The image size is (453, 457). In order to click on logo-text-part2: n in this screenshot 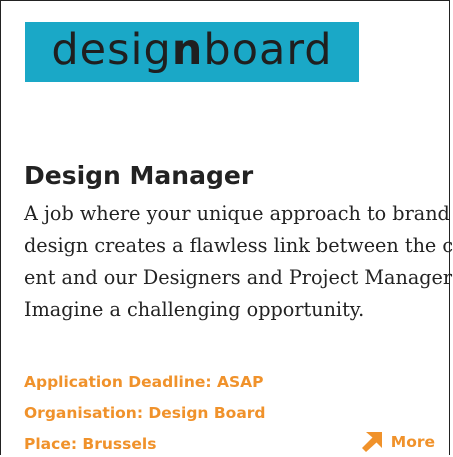, I will do `click(187, 49)`.